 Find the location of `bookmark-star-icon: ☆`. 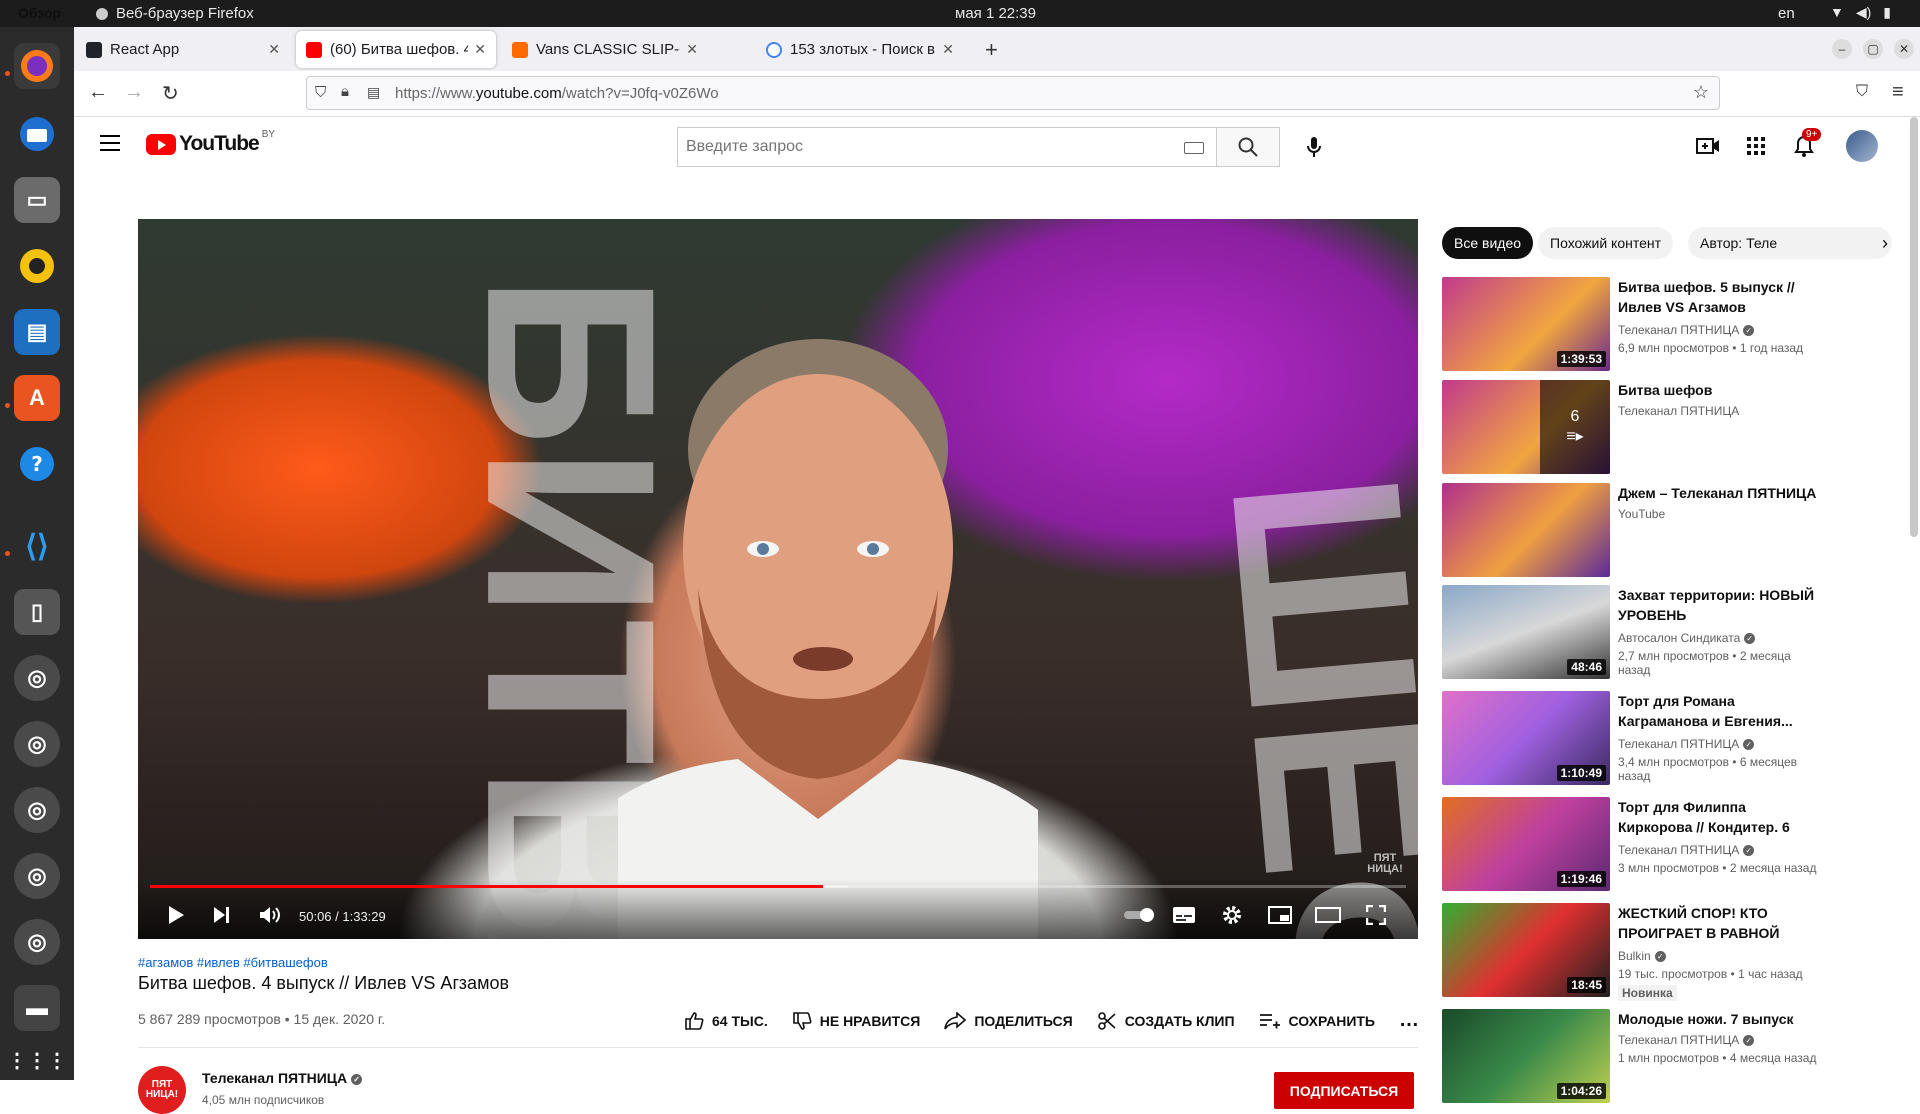

bookmark-star-icon: ☆ is located at coordinates (1701, 92).